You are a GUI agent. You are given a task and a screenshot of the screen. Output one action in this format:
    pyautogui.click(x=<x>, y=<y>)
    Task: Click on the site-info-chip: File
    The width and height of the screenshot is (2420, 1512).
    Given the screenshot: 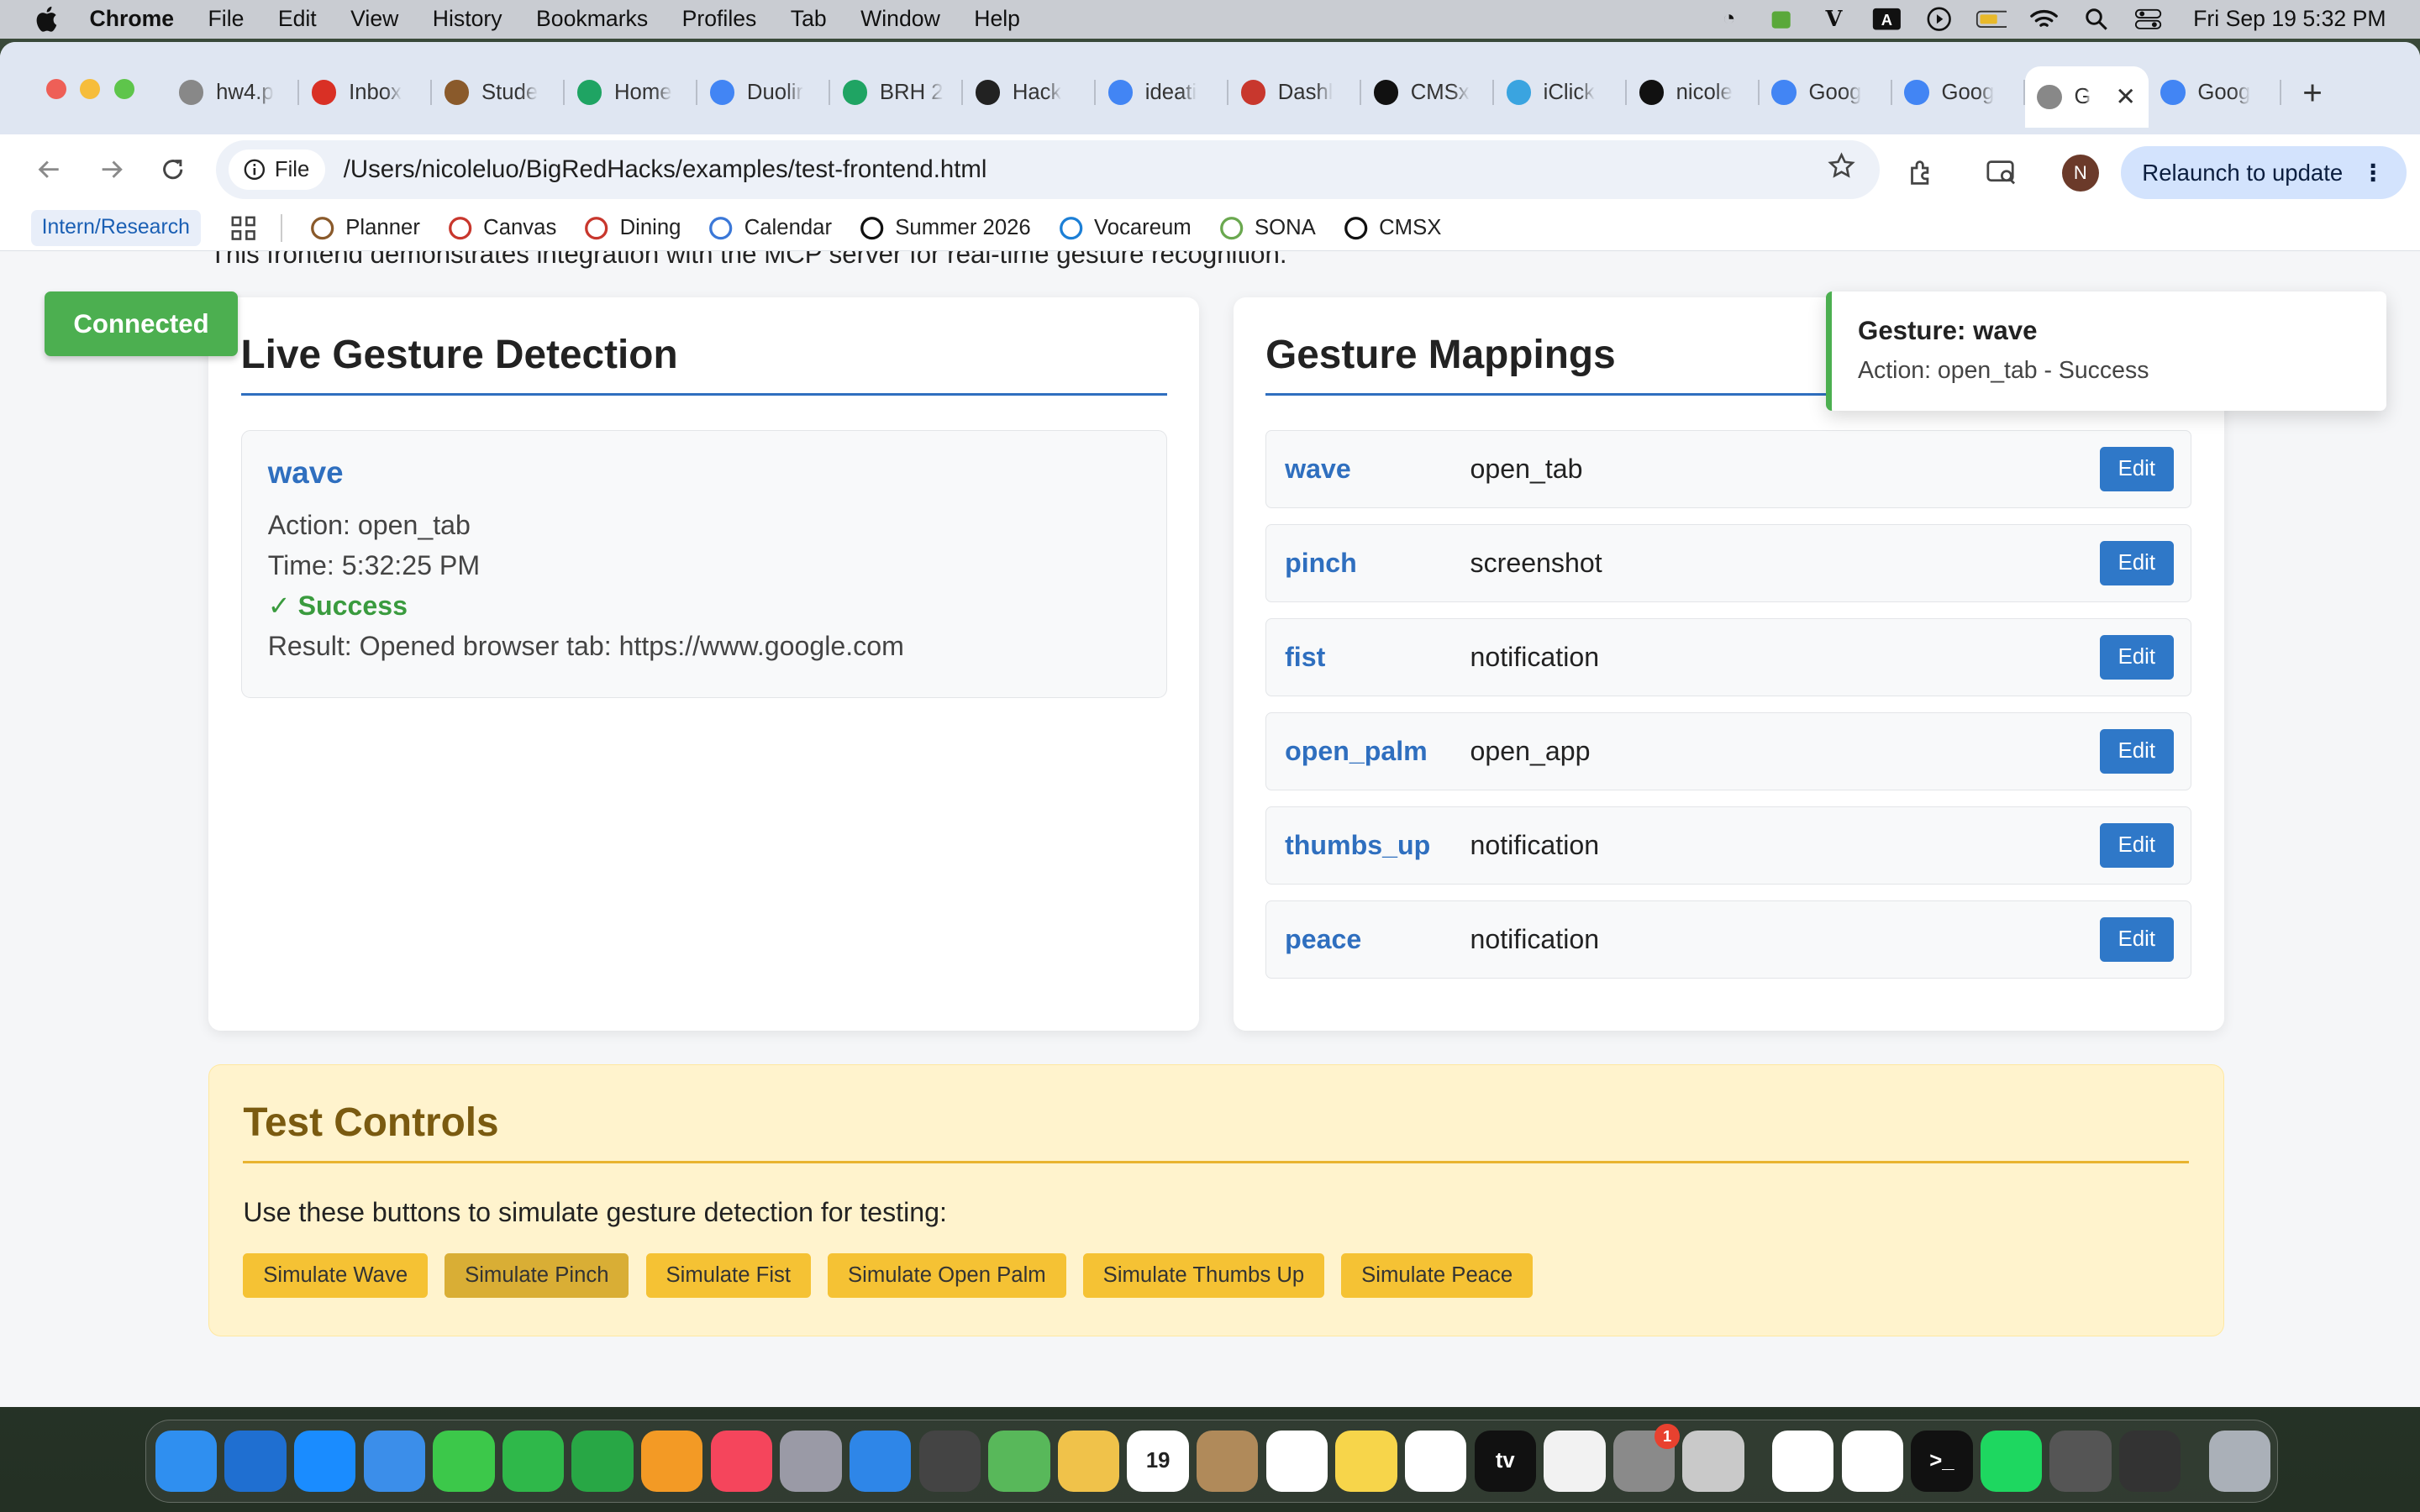 What is the action you would take?
    pyautogui.click(x=276, y=170)
    